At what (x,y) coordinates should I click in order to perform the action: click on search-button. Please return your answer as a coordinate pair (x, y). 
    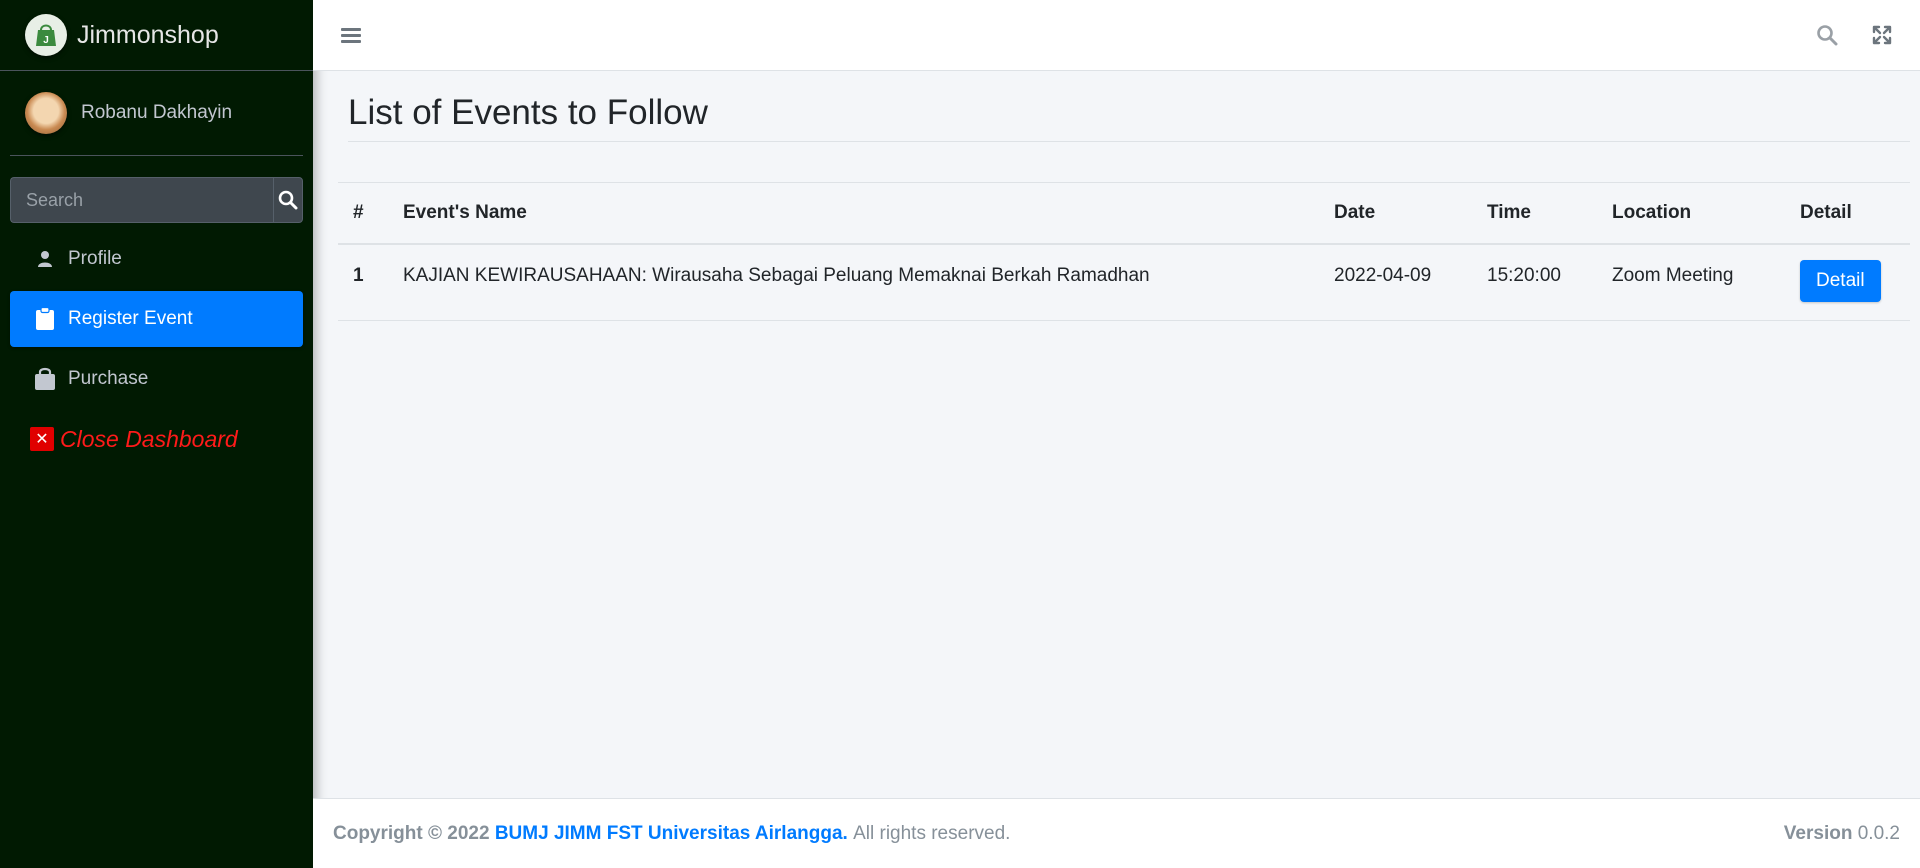
    Looking at the image, I should click on (288, 200).